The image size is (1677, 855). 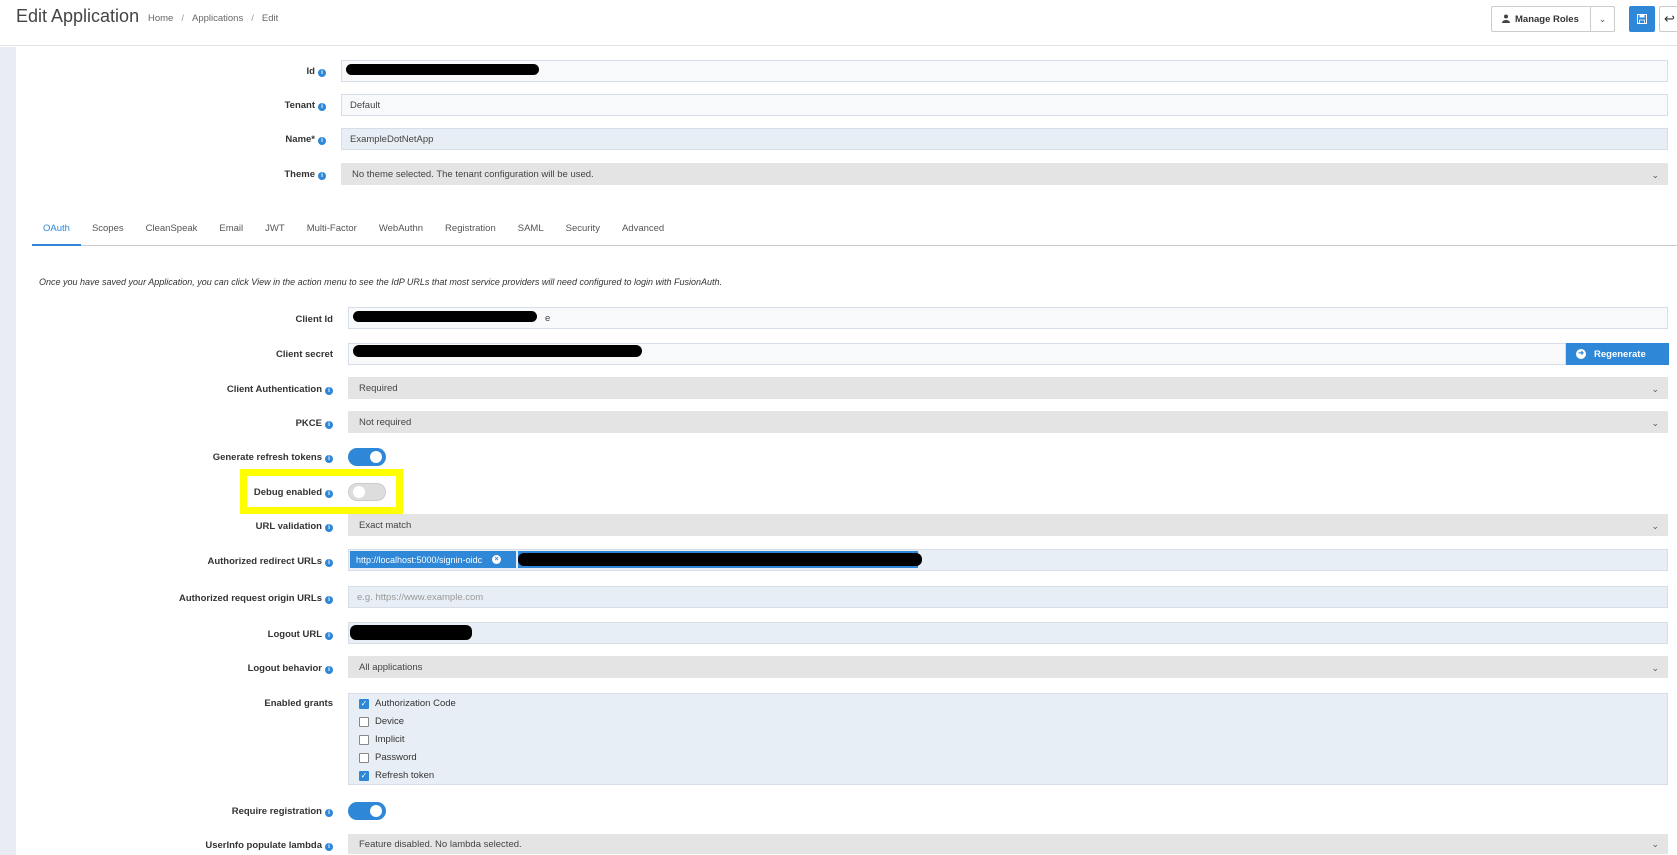 What do you see at coordinates (381, 721) in the screenshot?
I see `grant-device: Device` at bounding box center [381, 721].